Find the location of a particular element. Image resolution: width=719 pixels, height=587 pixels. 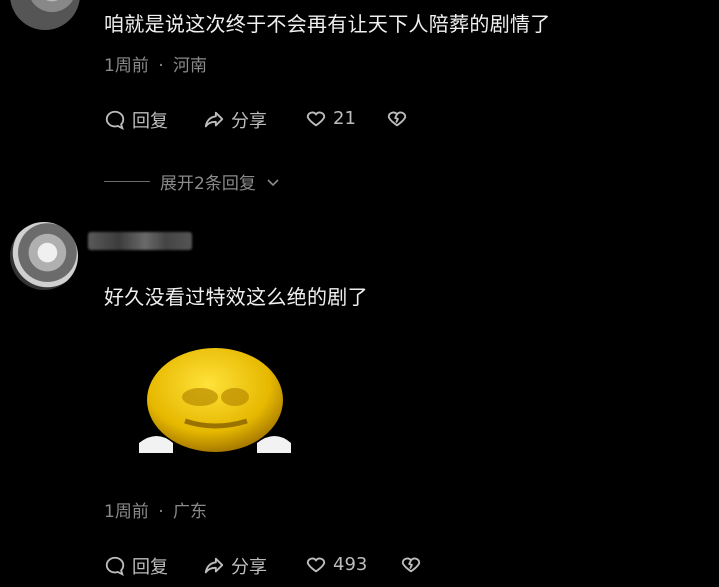

expand-replies-button: 展开2条回复 is located at coordinates (192, 181).